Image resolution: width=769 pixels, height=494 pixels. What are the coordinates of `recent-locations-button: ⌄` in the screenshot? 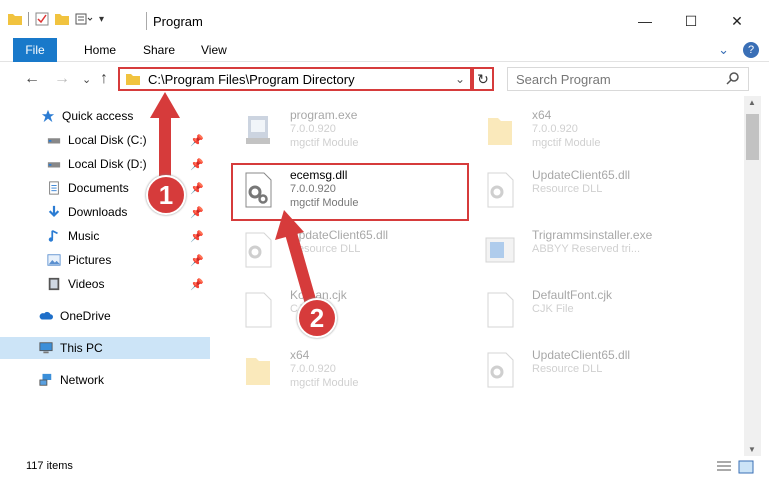 It's located at (86, 79).